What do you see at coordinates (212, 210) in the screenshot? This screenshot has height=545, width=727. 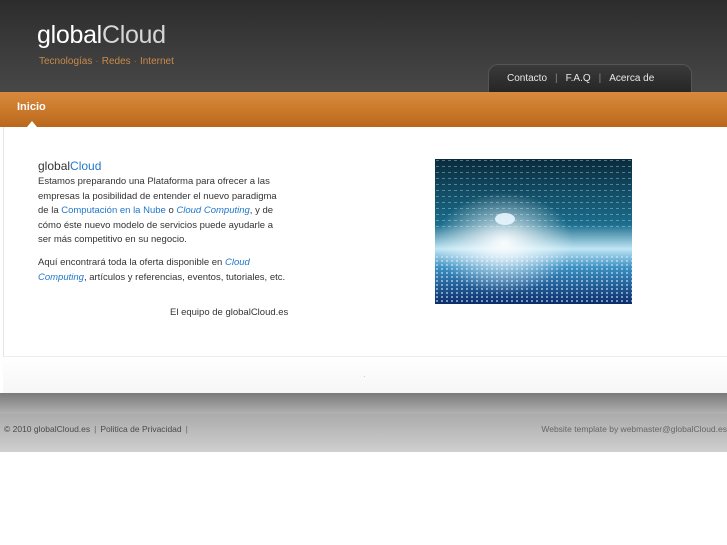 I see `cloud-computing-link: Cloud Computing` at bounding box center [212, 210].